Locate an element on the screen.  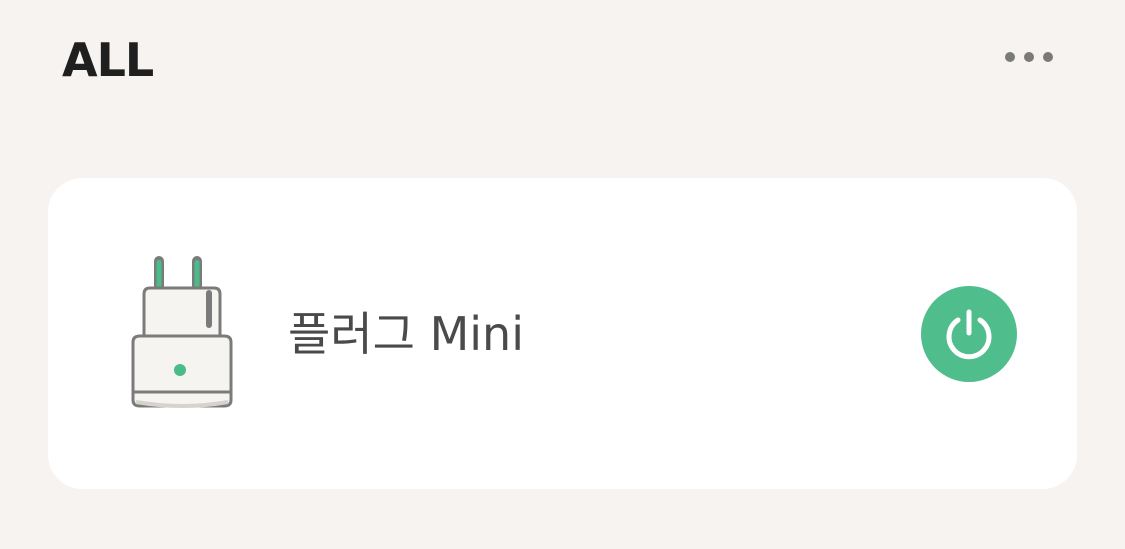
power-toggle-button is located at coordinates (969, 334).